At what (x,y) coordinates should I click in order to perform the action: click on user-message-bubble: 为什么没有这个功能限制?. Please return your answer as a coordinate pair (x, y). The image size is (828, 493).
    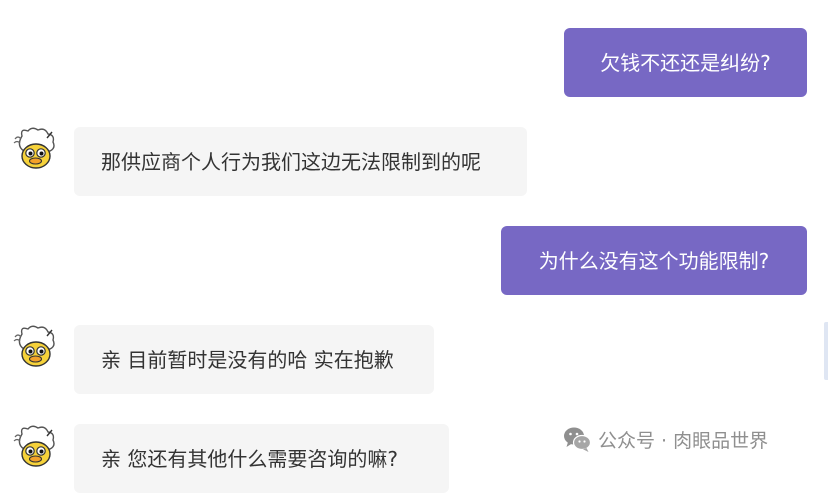
    Looking at the image, I should click on (654, 260).